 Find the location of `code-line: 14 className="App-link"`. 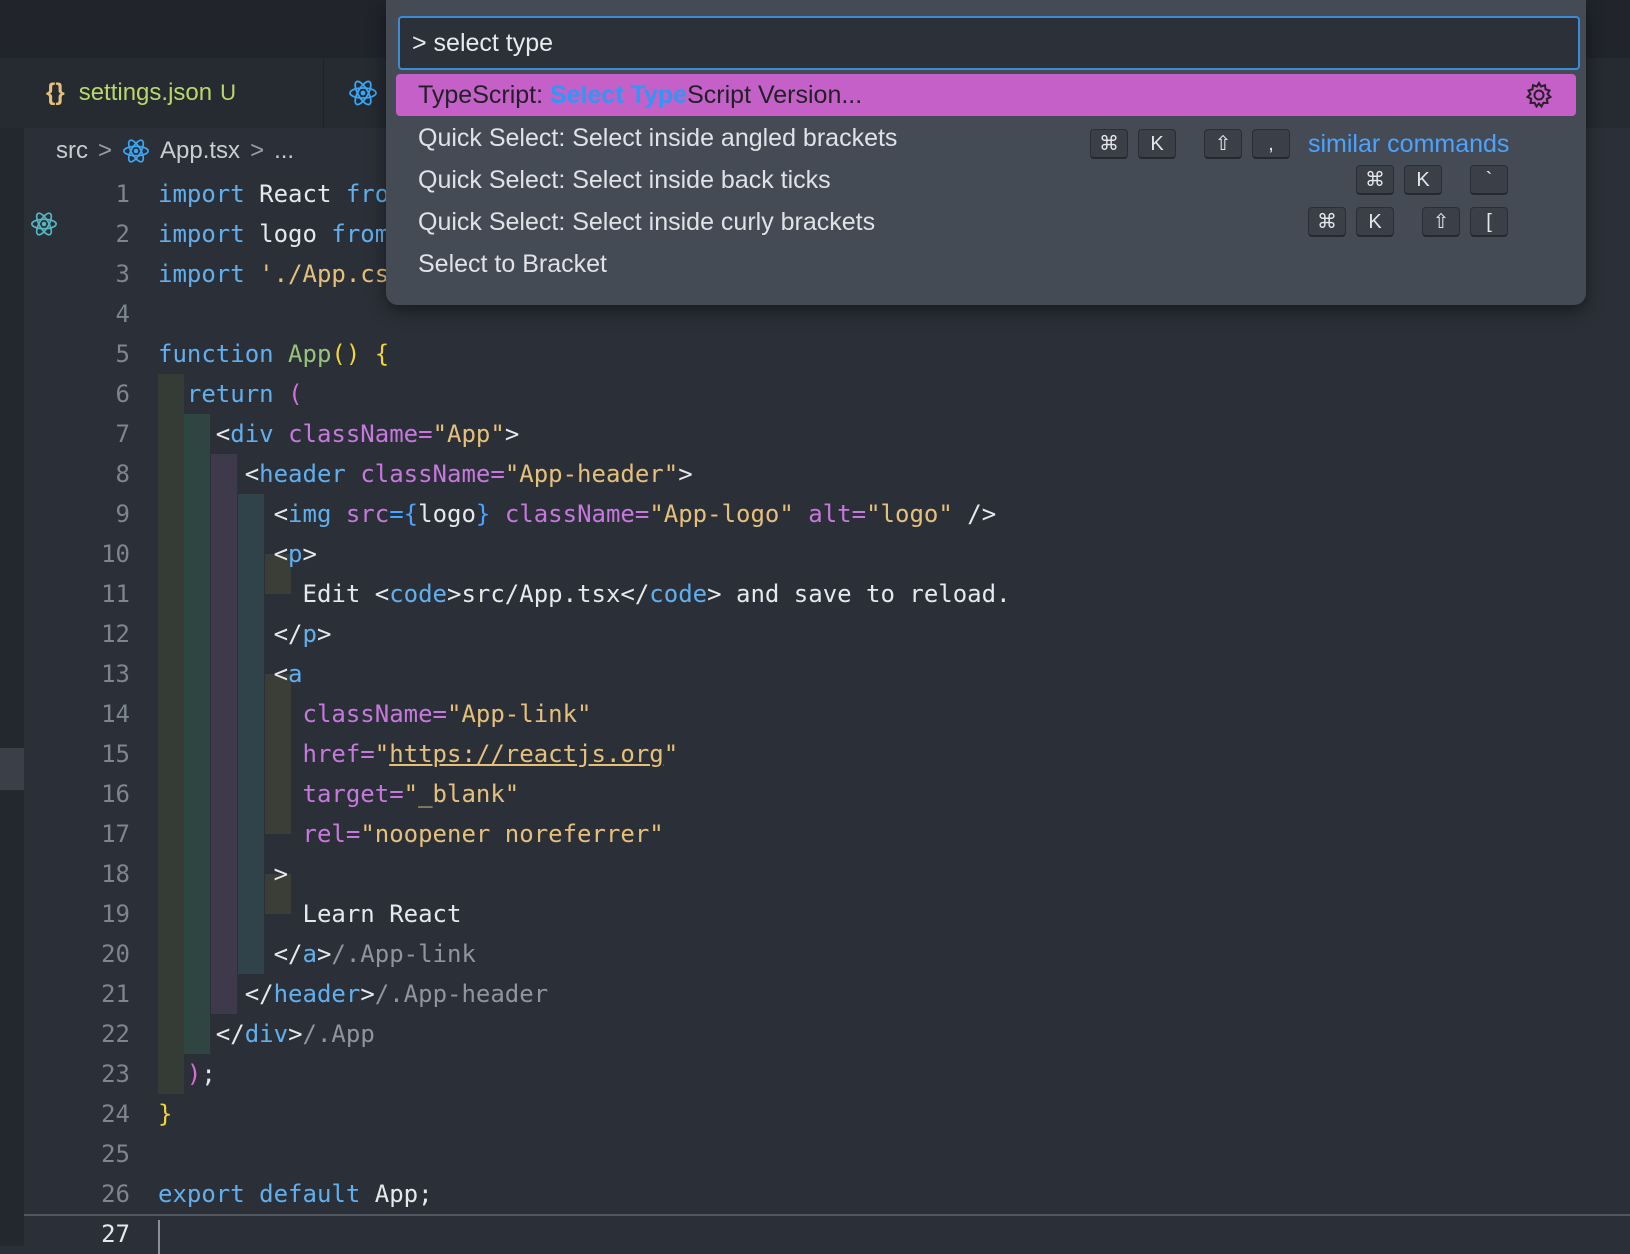

code-line: 14 className="App-link" is located at coordinates (346, 714).